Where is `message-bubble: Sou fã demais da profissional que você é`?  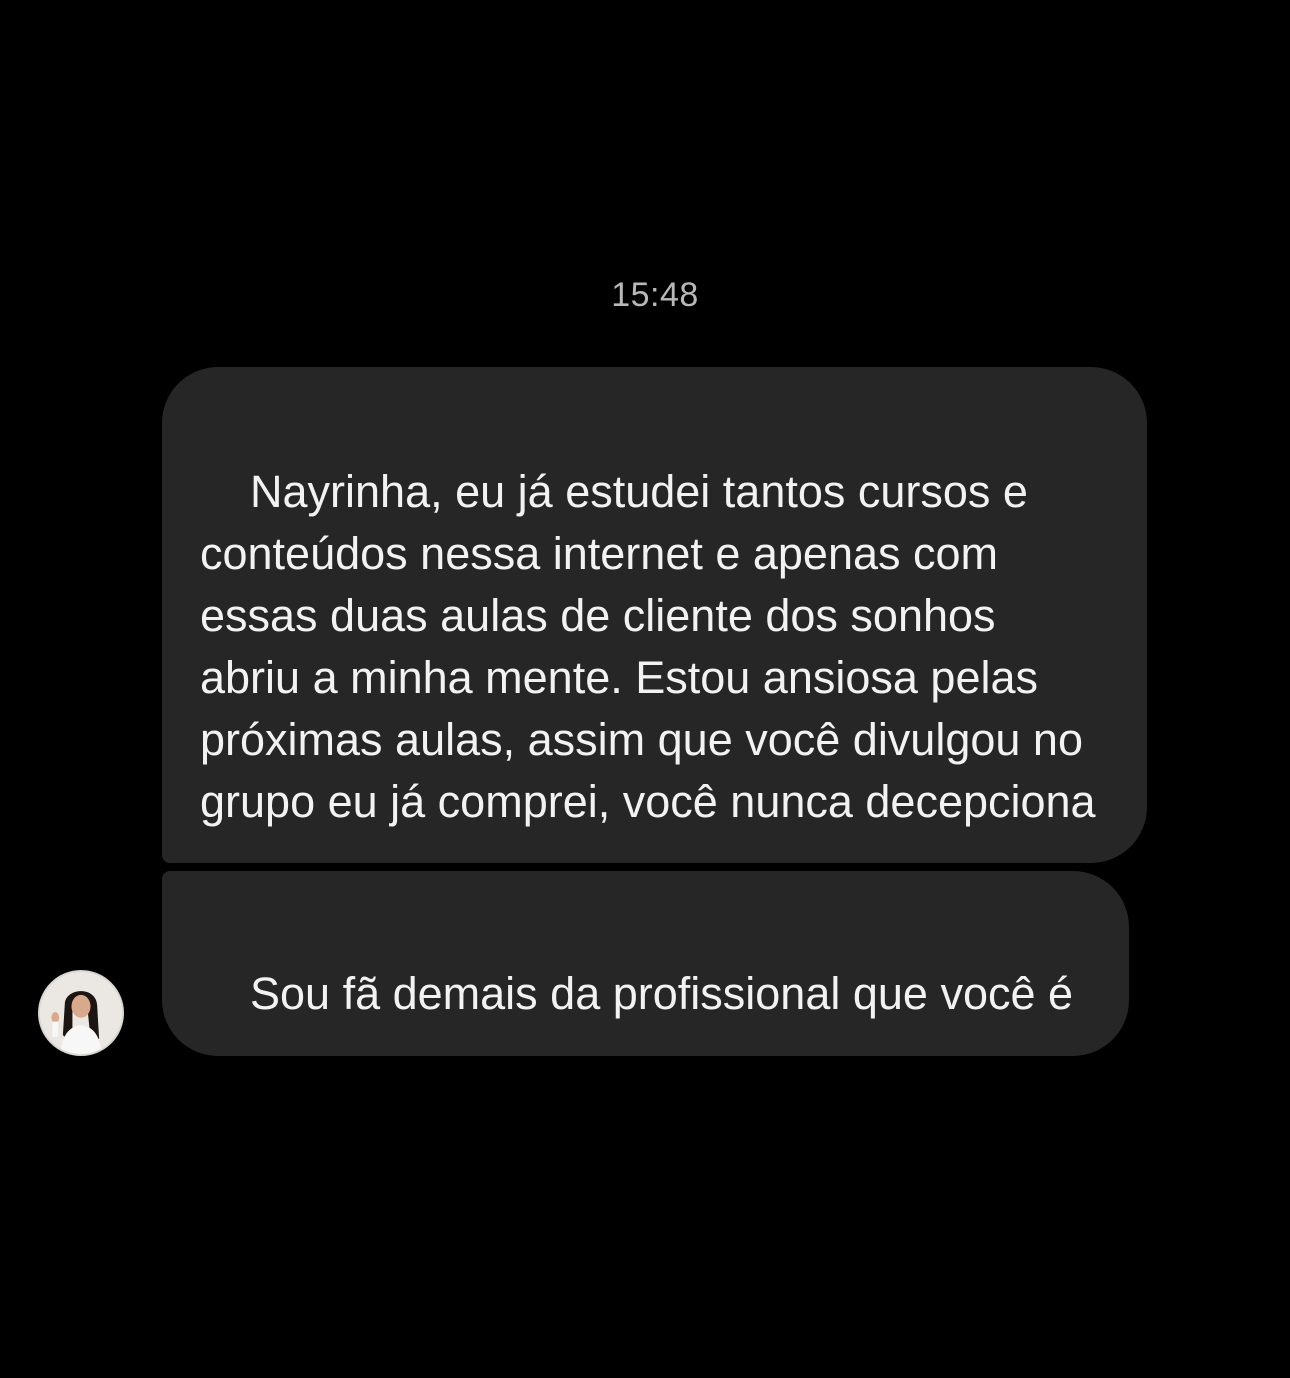 message-bubble: Sou fã demais da profissional que você é is located at coordinates (645, 963).